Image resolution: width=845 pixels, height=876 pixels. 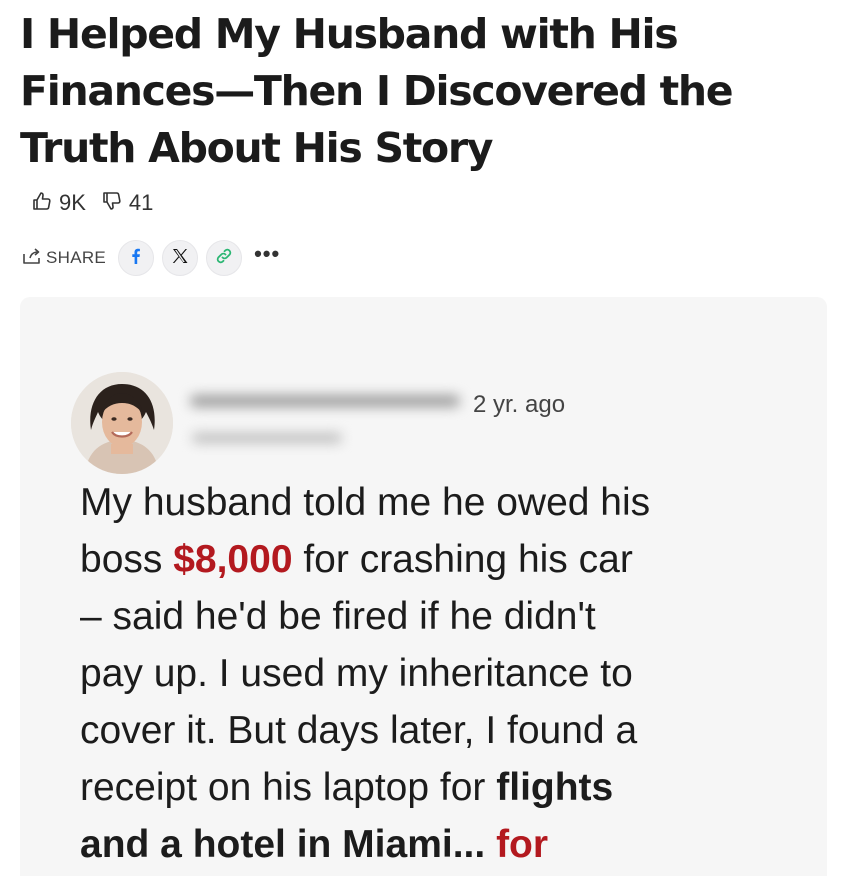 What do you see at coordinates (365, 502) in the screenshot?
I see `post-segment: My husband told me he owed his` at bounding box center [365, 502].